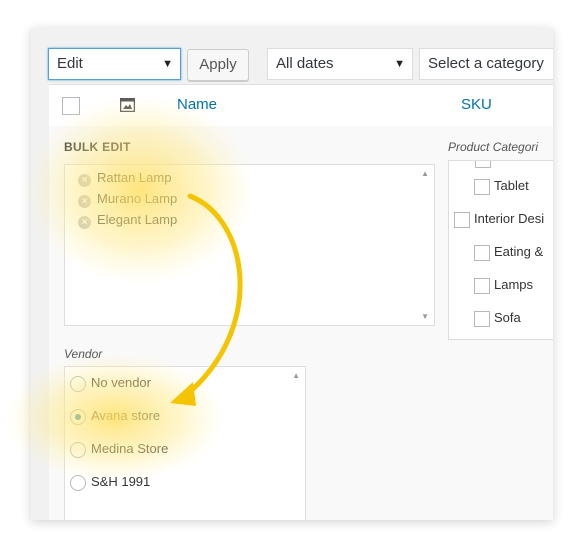 The width and height of the screenshot is (581, 554). What do you see at coordinates (78, 416) in the screenshot?
I see `vendor-radio-selected` at bounding box center [78, 416].